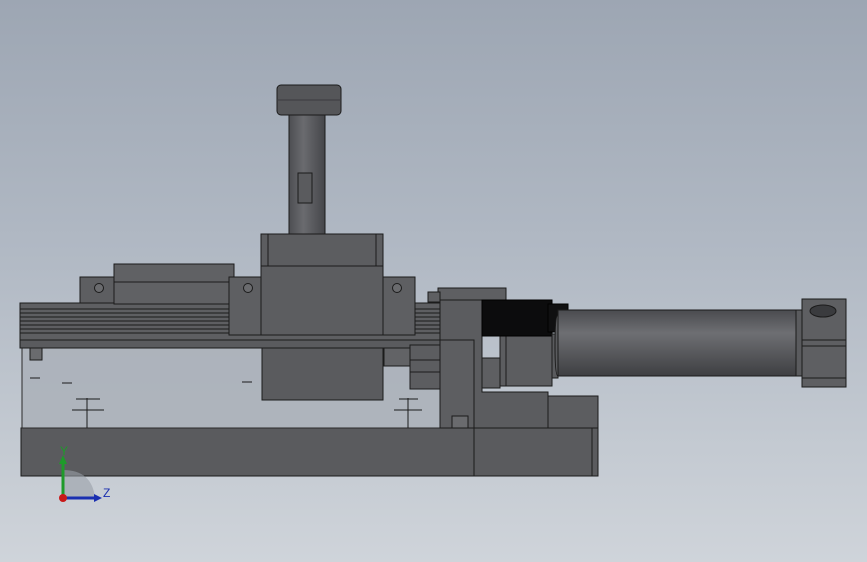  Describe the element at coordinates (63, 498) in the screenshot. I see `triad-origin` at that location.